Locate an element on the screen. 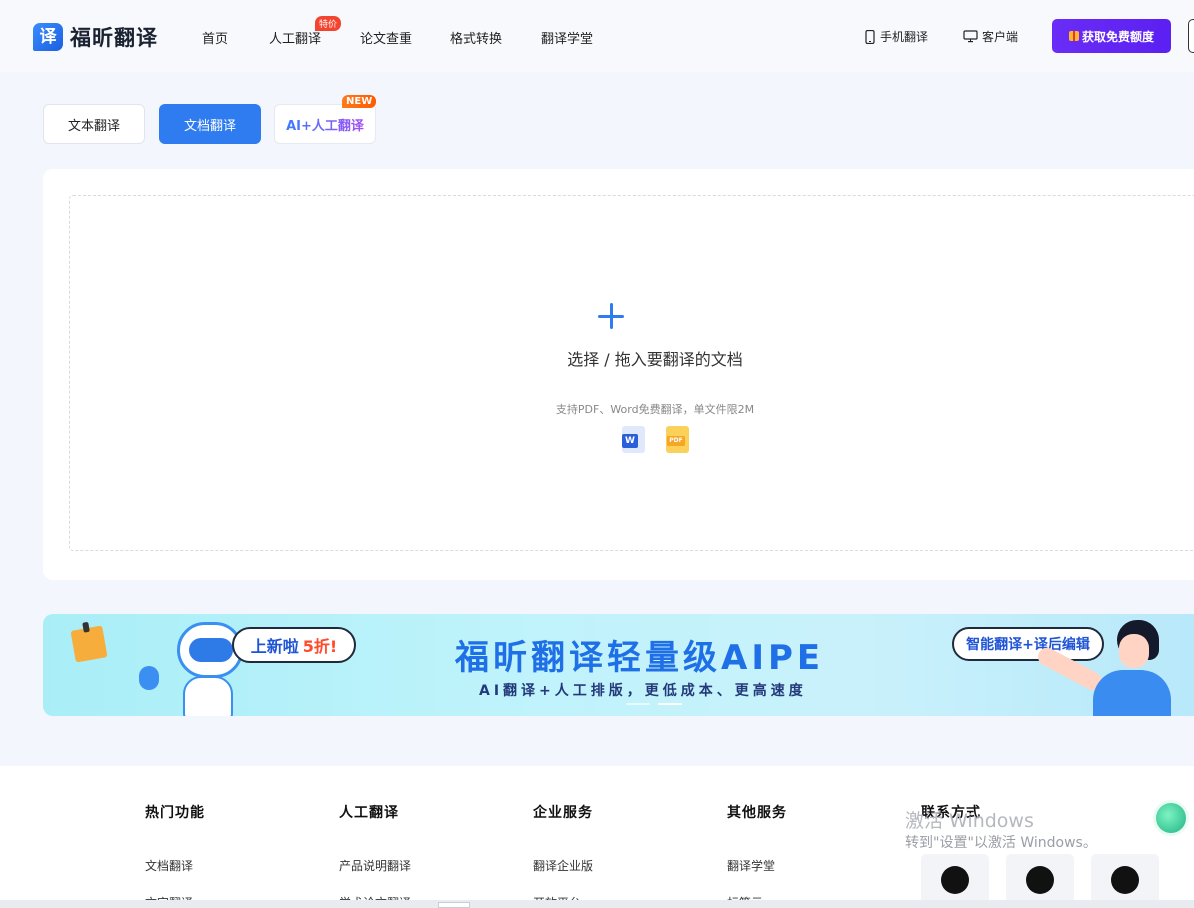  nav-format-convert: 格式转换 is located at coordinates (476, 37).